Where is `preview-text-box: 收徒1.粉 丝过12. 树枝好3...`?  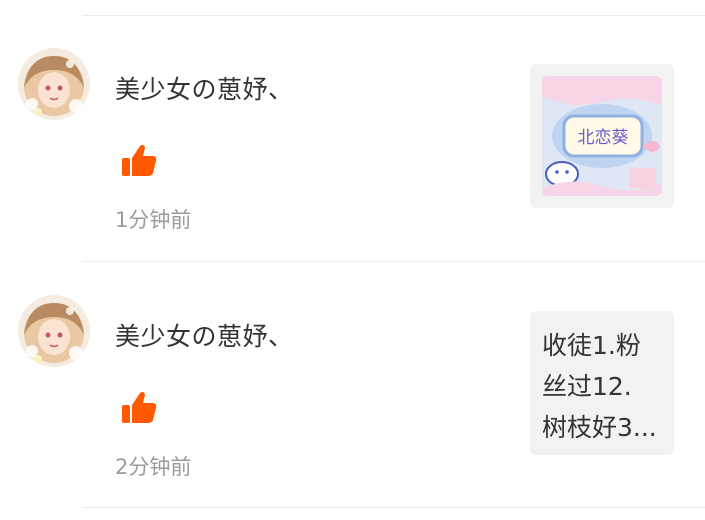
preview-text-box: 收徒1.粉 丝过12. 树枝好3... is located at coordinates (602, 383).